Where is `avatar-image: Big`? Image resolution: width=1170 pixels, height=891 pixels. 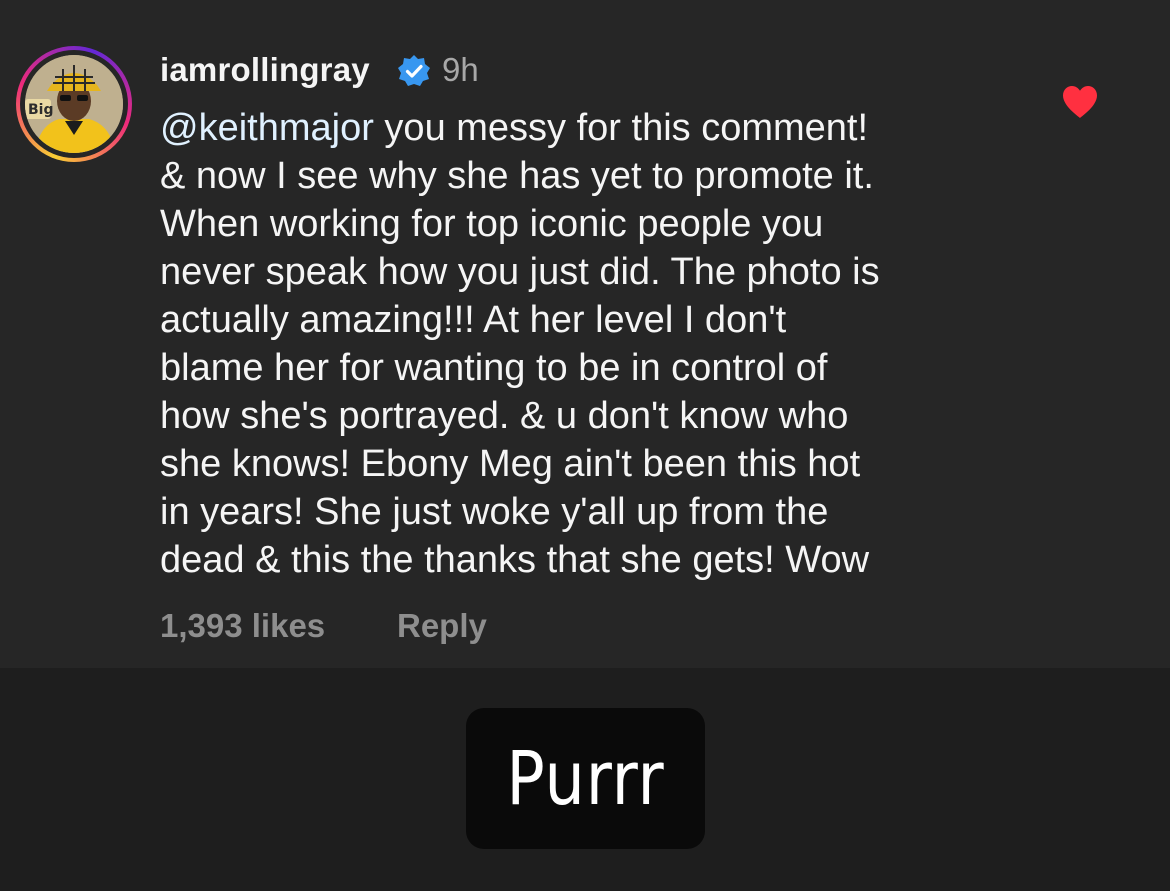 avatar-image: Big is located at coordinates (74, 104).